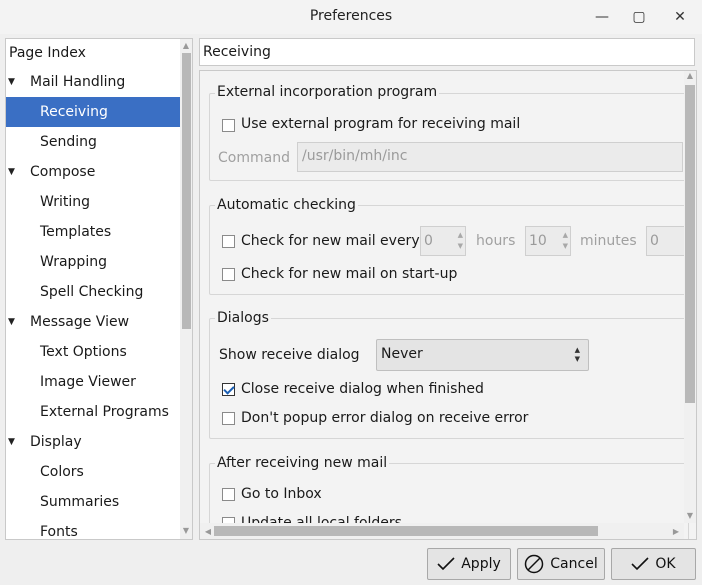 This screenshot has width=702, height=585. I want to click on tree-item-label: Message View, so click(80, 322).